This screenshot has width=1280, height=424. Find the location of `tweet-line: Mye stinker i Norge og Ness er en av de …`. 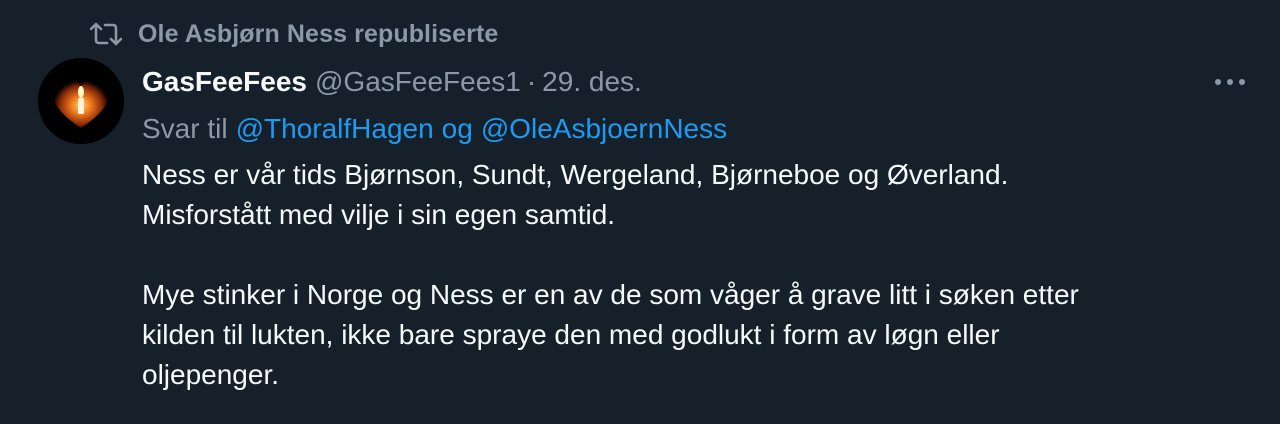

tweet-line: Mye stinker i Norge og Ness er en av de … is located at coordinates (610, 294).